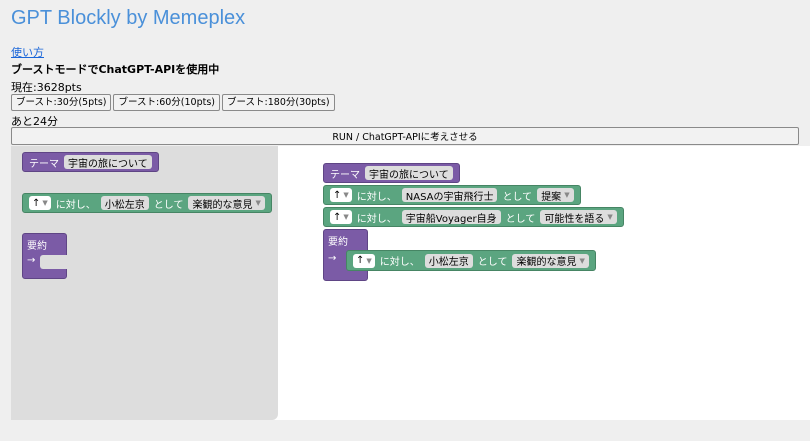 This screenshot has height=441, width=810. I want to click on workspace-relation-block: ↑ ▼ に対し、 NASAの宇宙飛行士 として 提案 ▼, so click(452, 195).